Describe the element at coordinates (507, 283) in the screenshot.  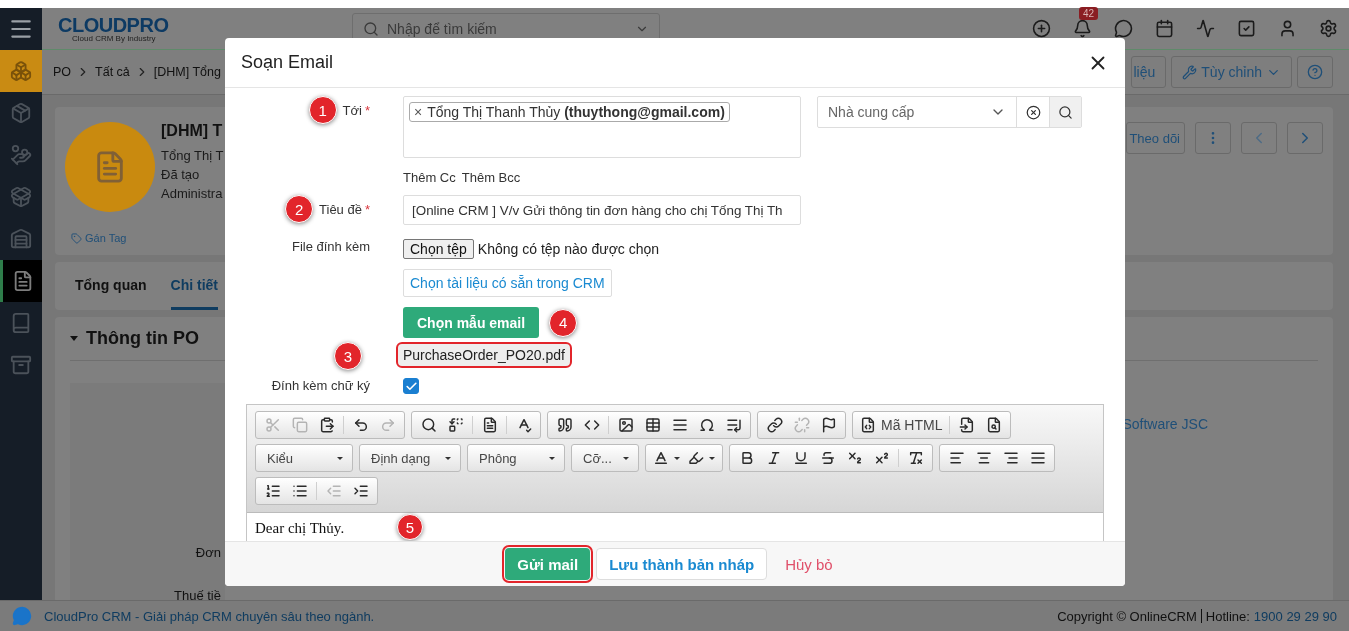
I see `crm-document-button: Chọn tài liệu có sẵn trong CRM` at that location.